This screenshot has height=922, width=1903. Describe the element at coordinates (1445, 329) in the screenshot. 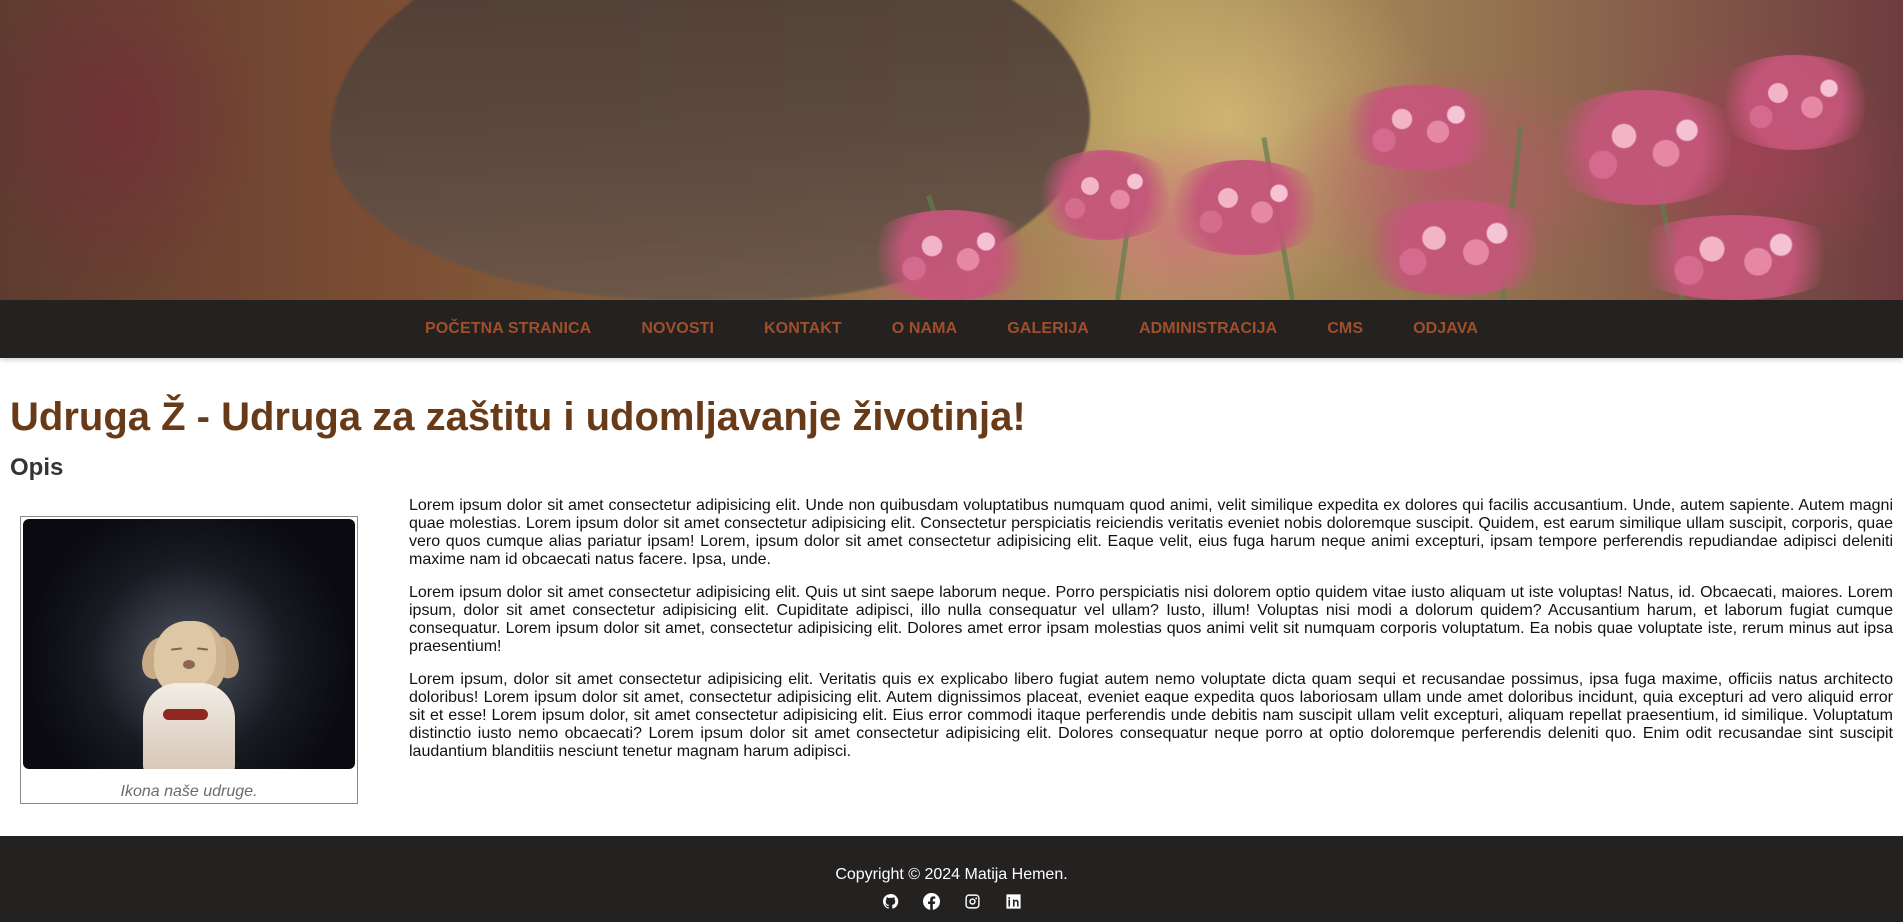

I see `nav-logout-link: ODJAVA` at that location.